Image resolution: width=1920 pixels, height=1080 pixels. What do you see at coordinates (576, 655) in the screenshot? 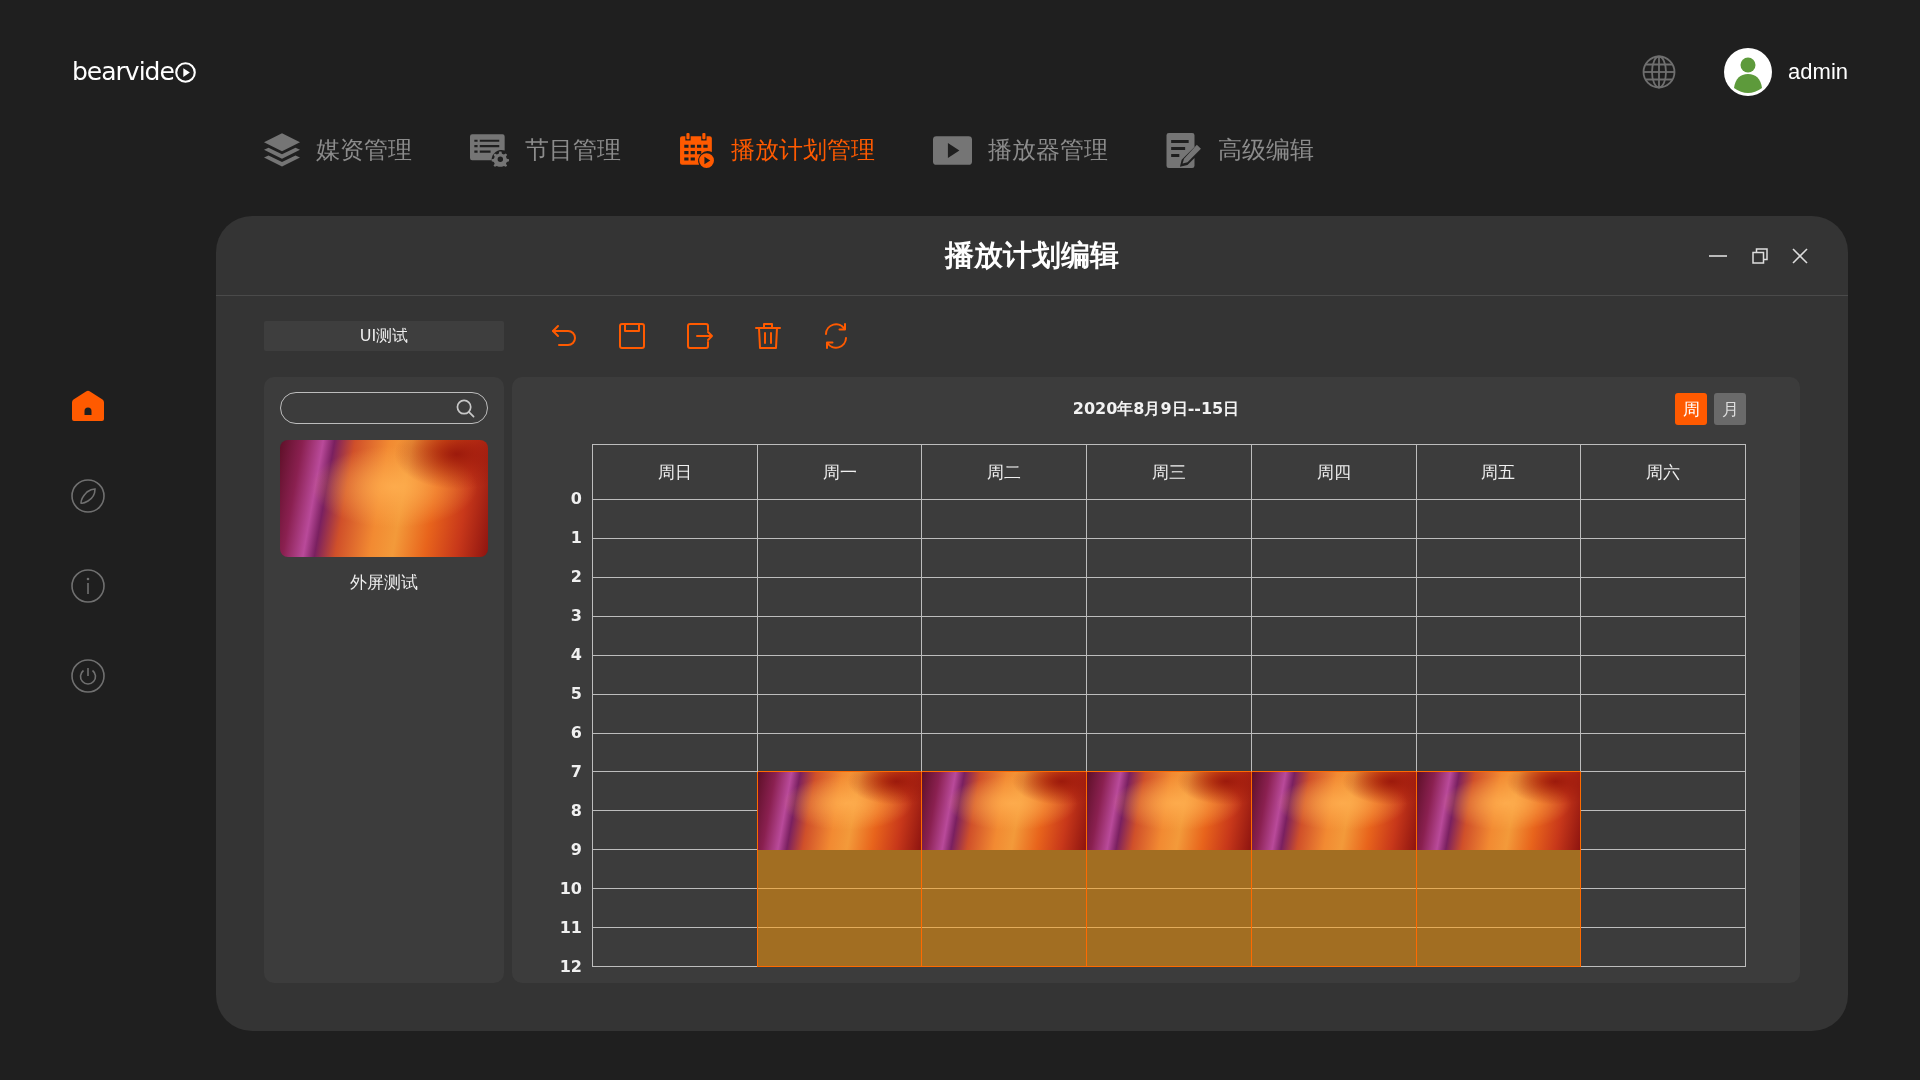
I see `hour-label: 4` at bounding box center [576, 655].